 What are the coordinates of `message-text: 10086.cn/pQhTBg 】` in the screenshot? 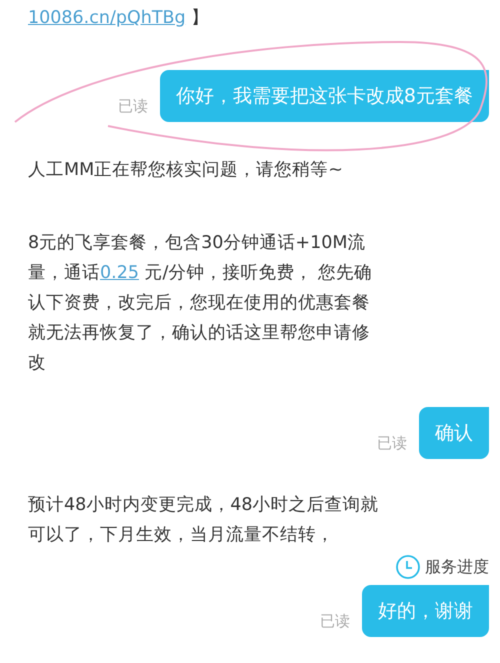 It's located at (119, 18).